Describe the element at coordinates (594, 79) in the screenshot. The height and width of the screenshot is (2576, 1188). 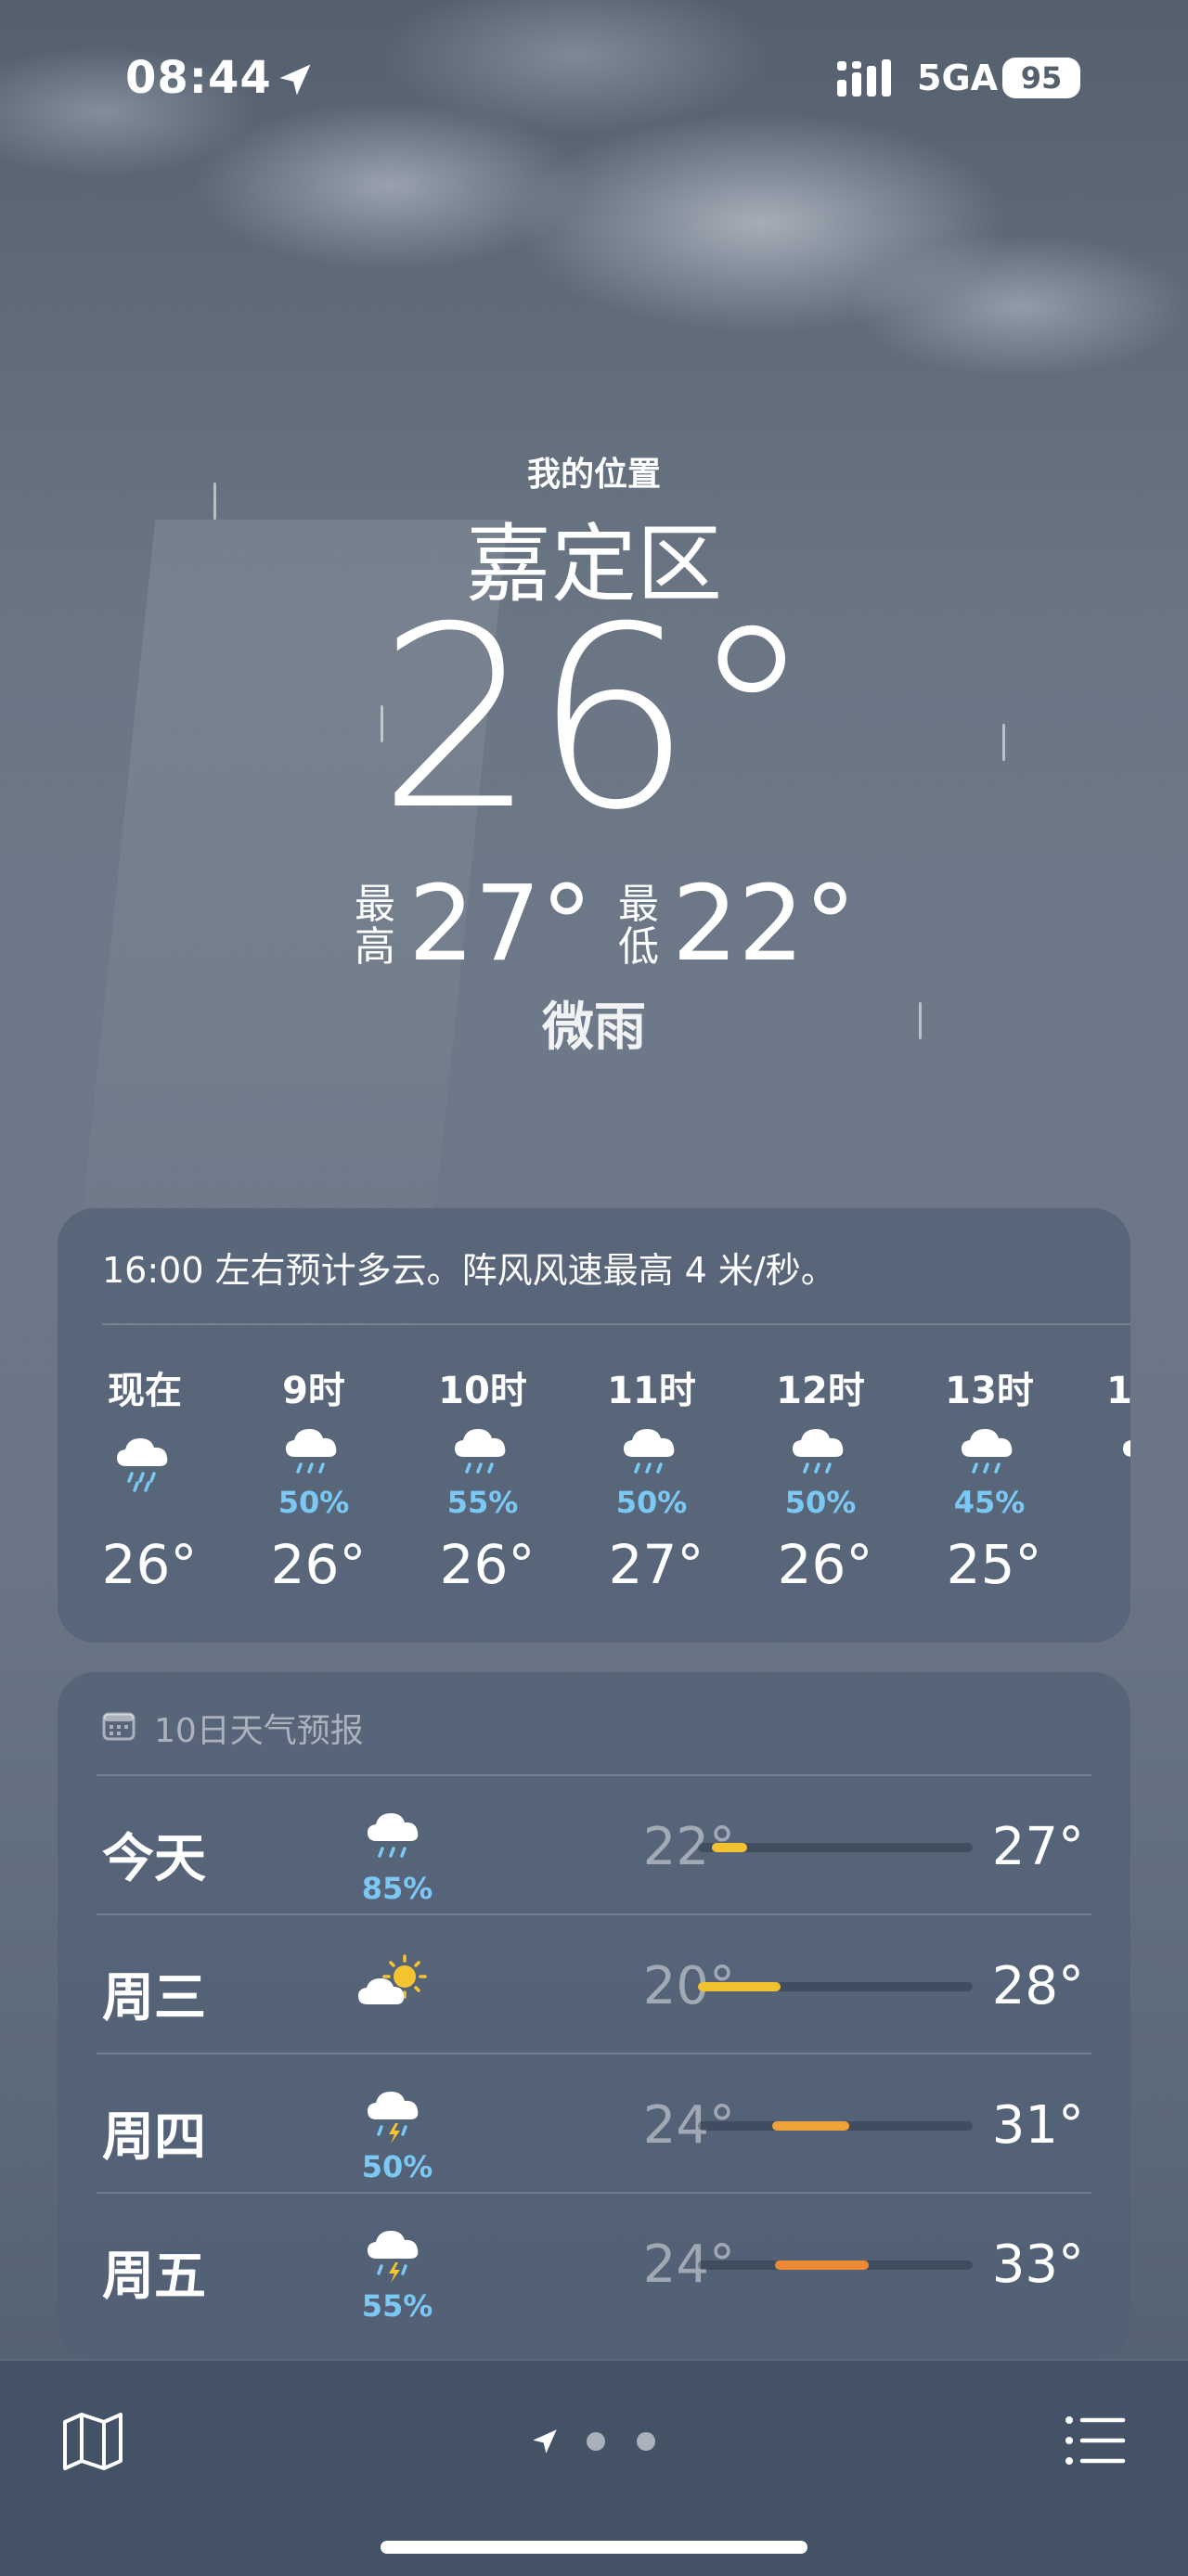
I see `status-bar: 08:44 5GA 95` at that location.